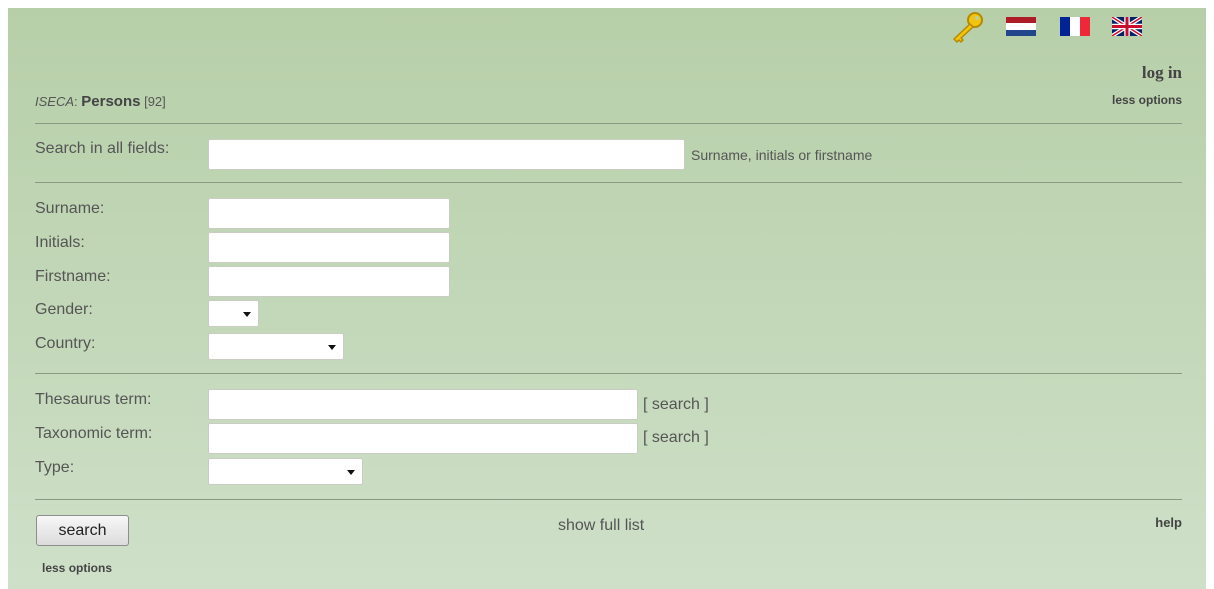 The height and width of the screenshot is (589, 1214). What do you see at coordinates (55, 101) in the screenshot?
I see `breadcrumb-app: ISECA` at bounding box center [55, 101].